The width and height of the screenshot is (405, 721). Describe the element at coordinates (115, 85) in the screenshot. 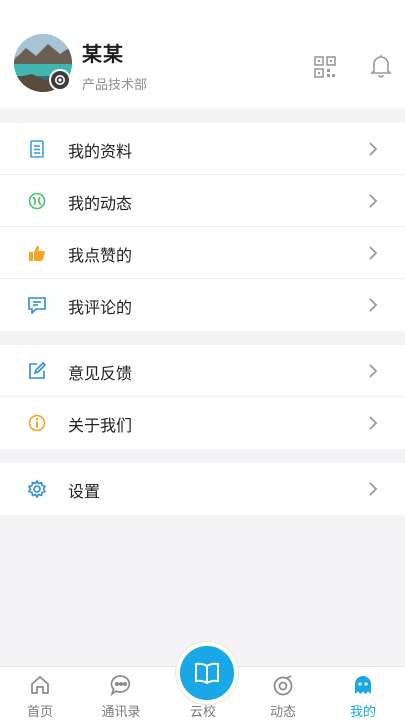

I see `user-department: 产品技术部` at that location.